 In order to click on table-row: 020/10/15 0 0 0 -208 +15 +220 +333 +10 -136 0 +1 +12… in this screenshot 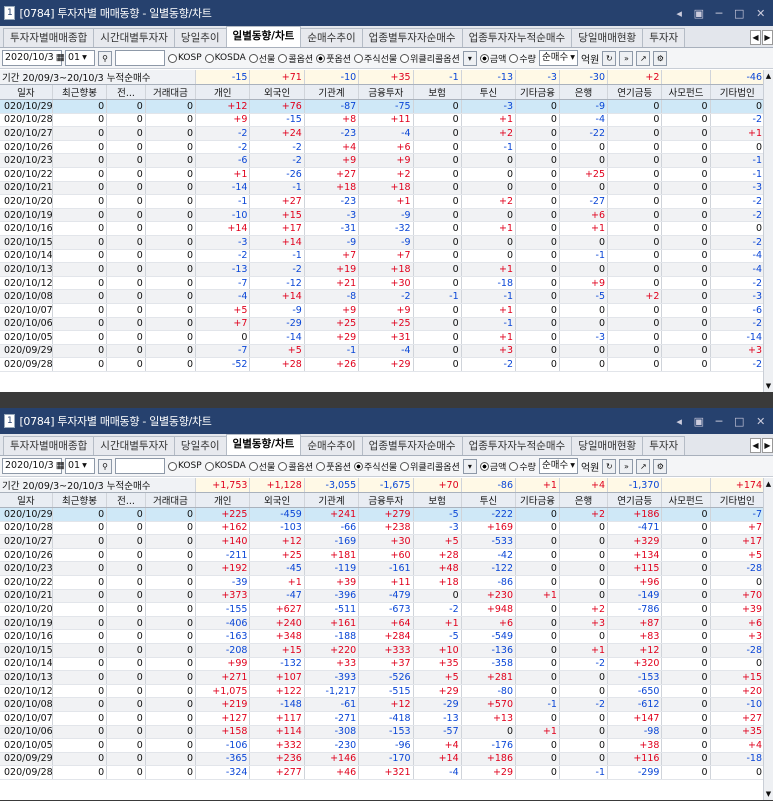, I will do `click(382, 650)`.